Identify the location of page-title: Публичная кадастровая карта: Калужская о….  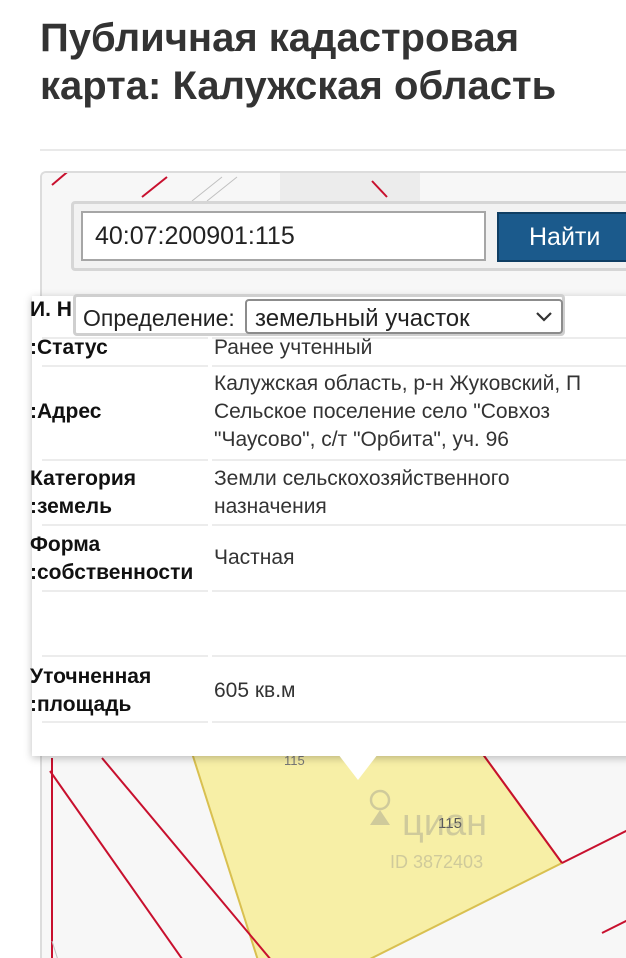
(333, 62).